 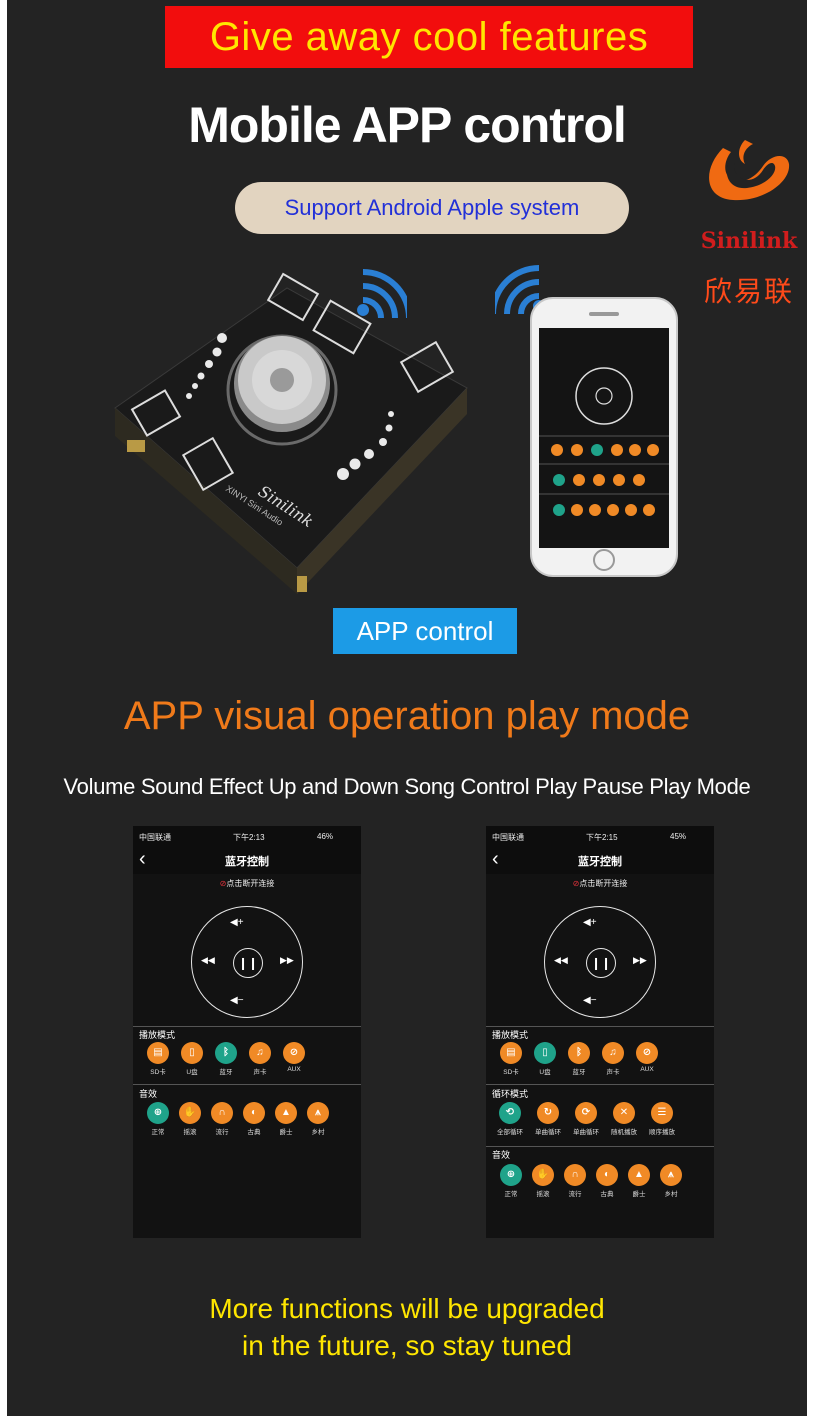 I want to click on support-pill: Support Android Apple system, so click(x=432, y=208).